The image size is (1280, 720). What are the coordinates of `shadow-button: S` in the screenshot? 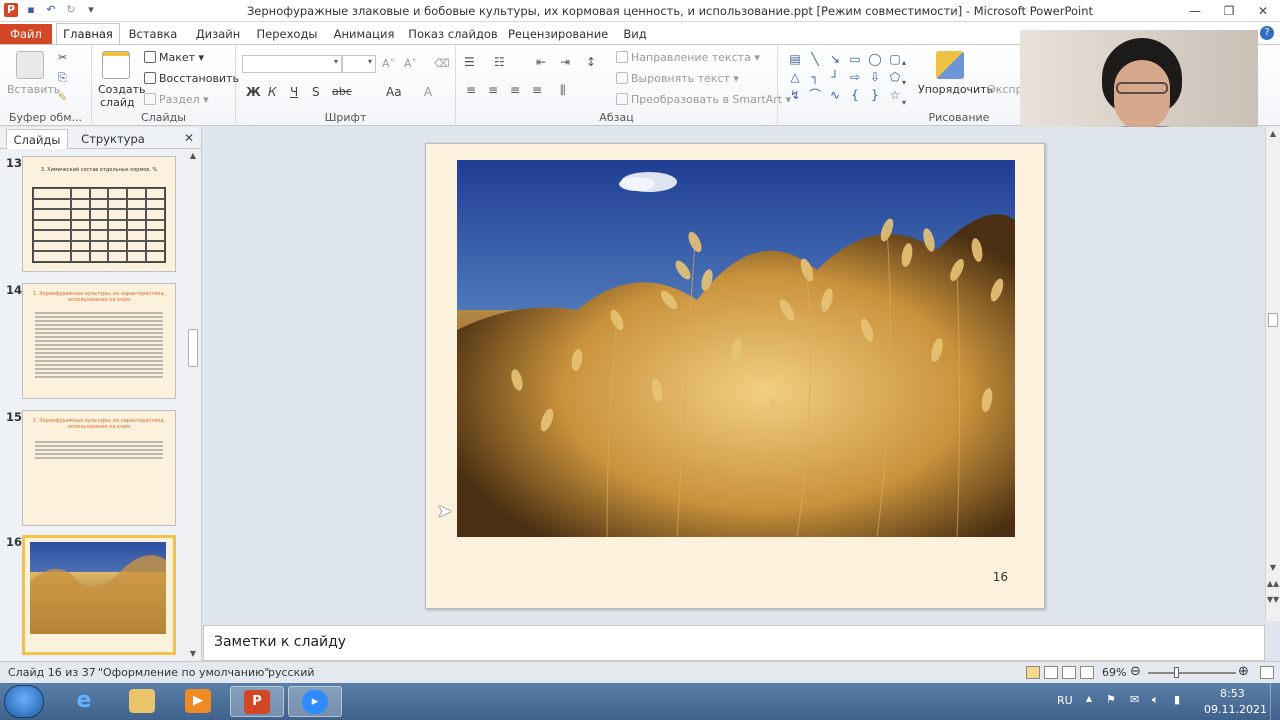 It's located at (316, 92).